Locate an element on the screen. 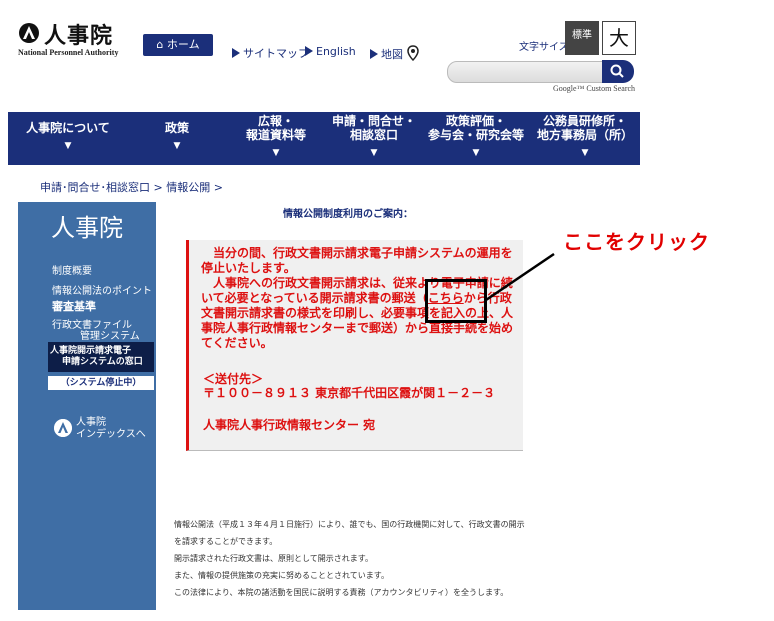  google-custom-search-label: Google™ Custom Search is located at coordinates (594, 88).